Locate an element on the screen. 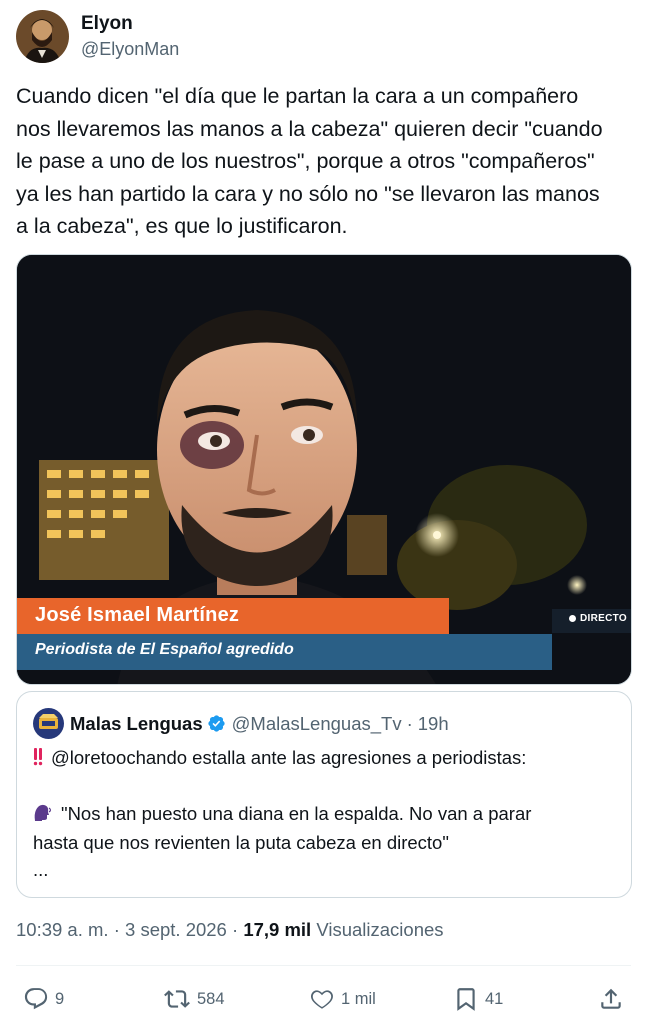 This screenshot has width=647, height=1028. like-count: 1 mil is located at coordinates (358, 998).